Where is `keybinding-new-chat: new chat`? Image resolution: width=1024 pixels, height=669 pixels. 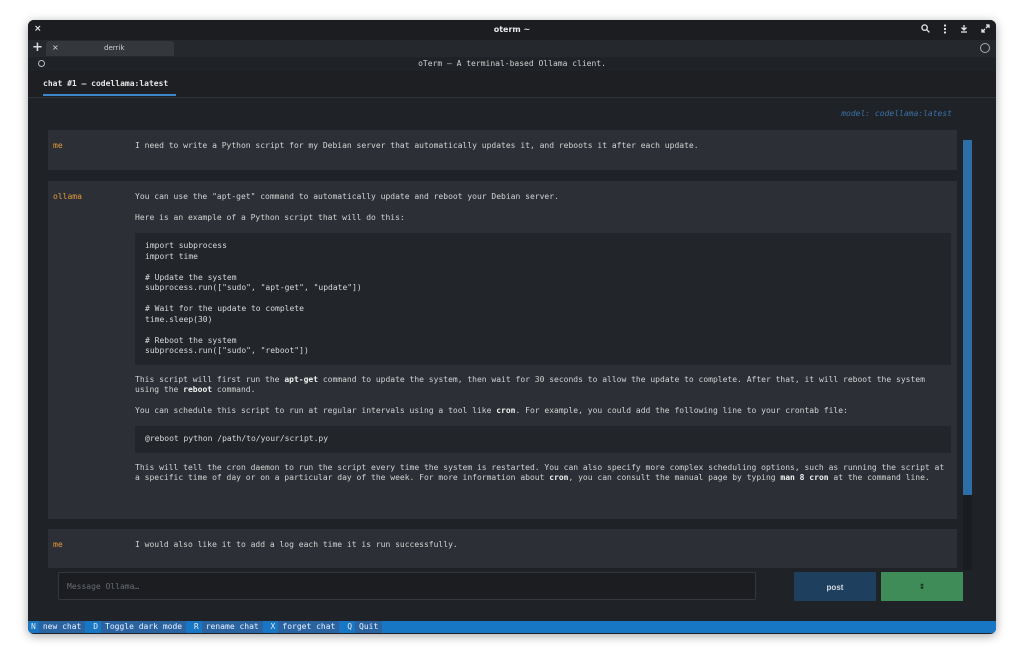 keybinding-new-chat: new chat is located at coordinates (62, 627).